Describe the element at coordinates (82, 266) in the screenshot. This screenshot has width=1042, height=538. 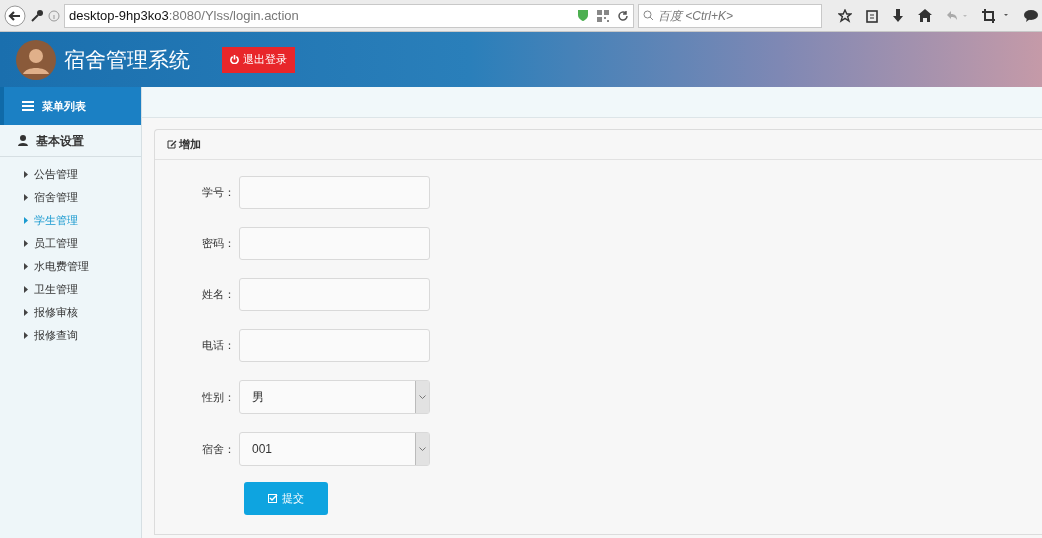
I see `menu-item: 水电费管理` at that location.